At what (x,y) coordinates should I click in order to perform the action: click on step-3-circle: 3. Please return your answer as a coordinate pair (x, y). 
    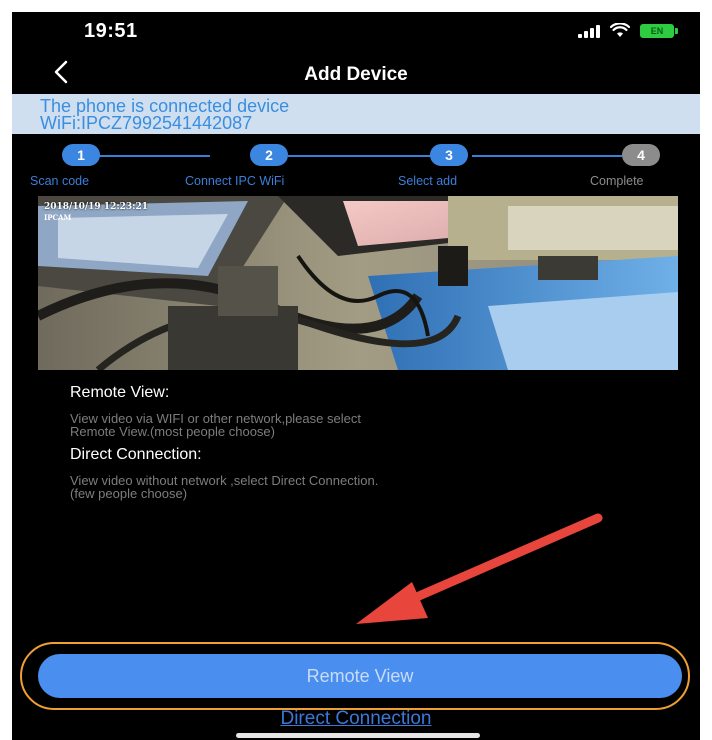
    Looking at the image, I should click on (449, 155).